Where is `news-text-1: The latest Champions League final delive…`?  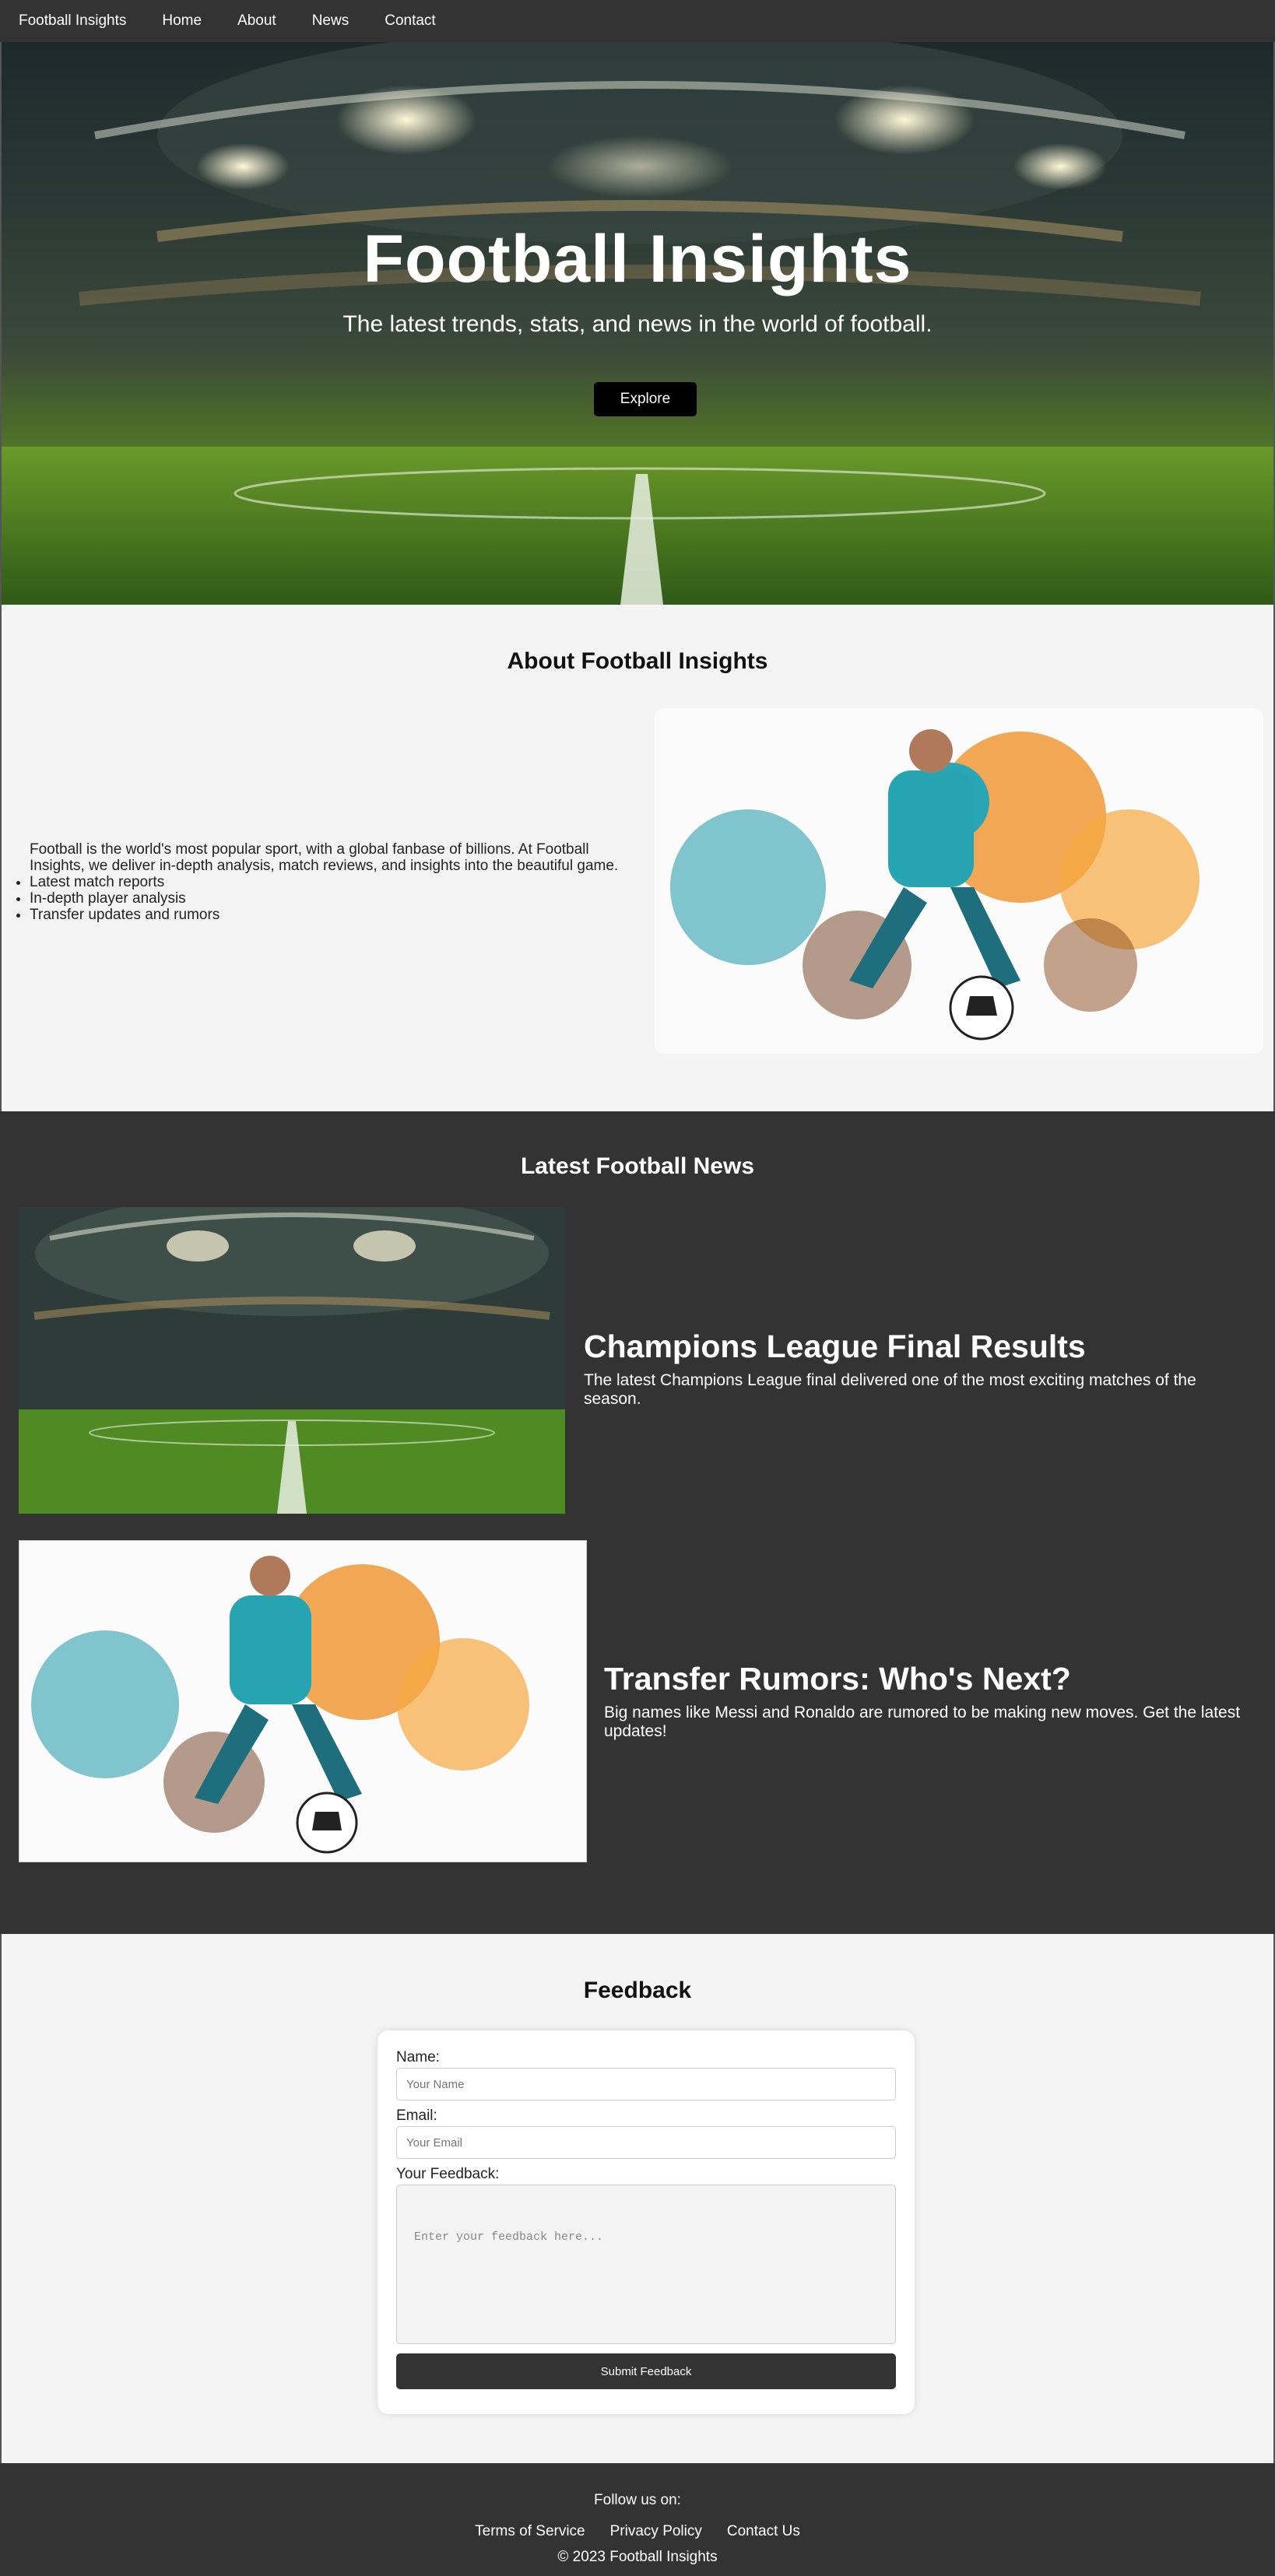 news-text-1: The latest Champions League final delive… is located at coordinates (890, 1390).